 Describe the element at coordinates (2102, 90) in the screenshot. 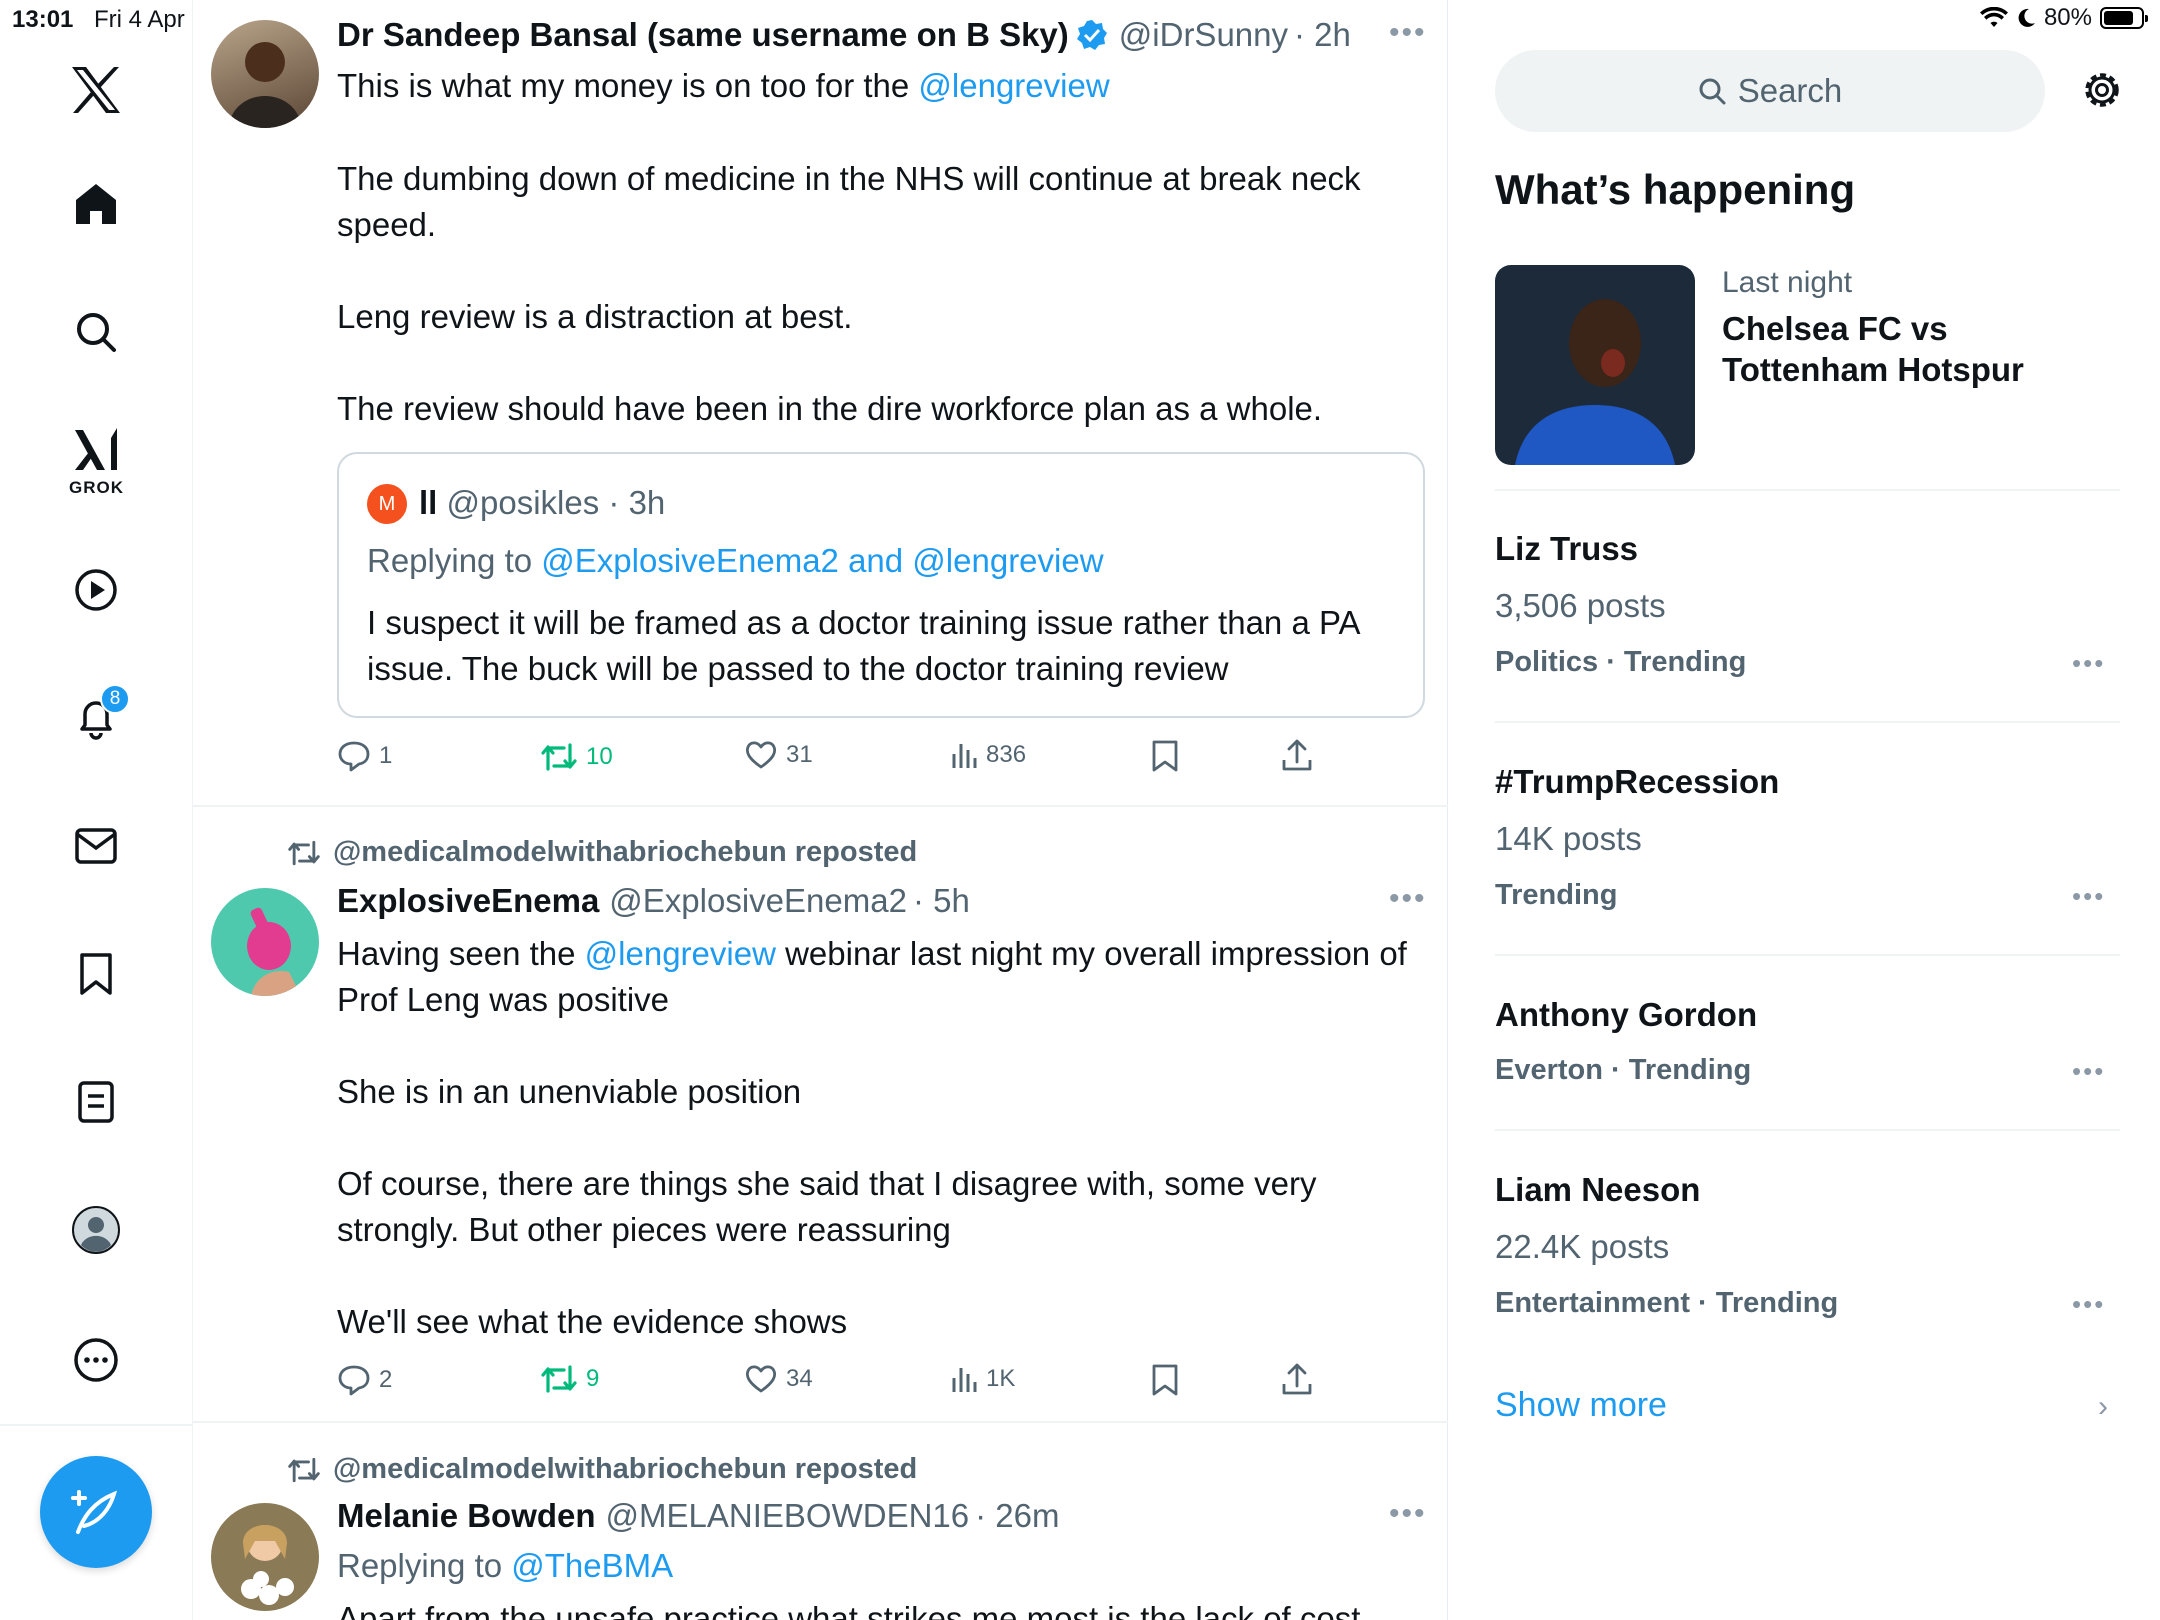

I see `gear-icon` at that location.